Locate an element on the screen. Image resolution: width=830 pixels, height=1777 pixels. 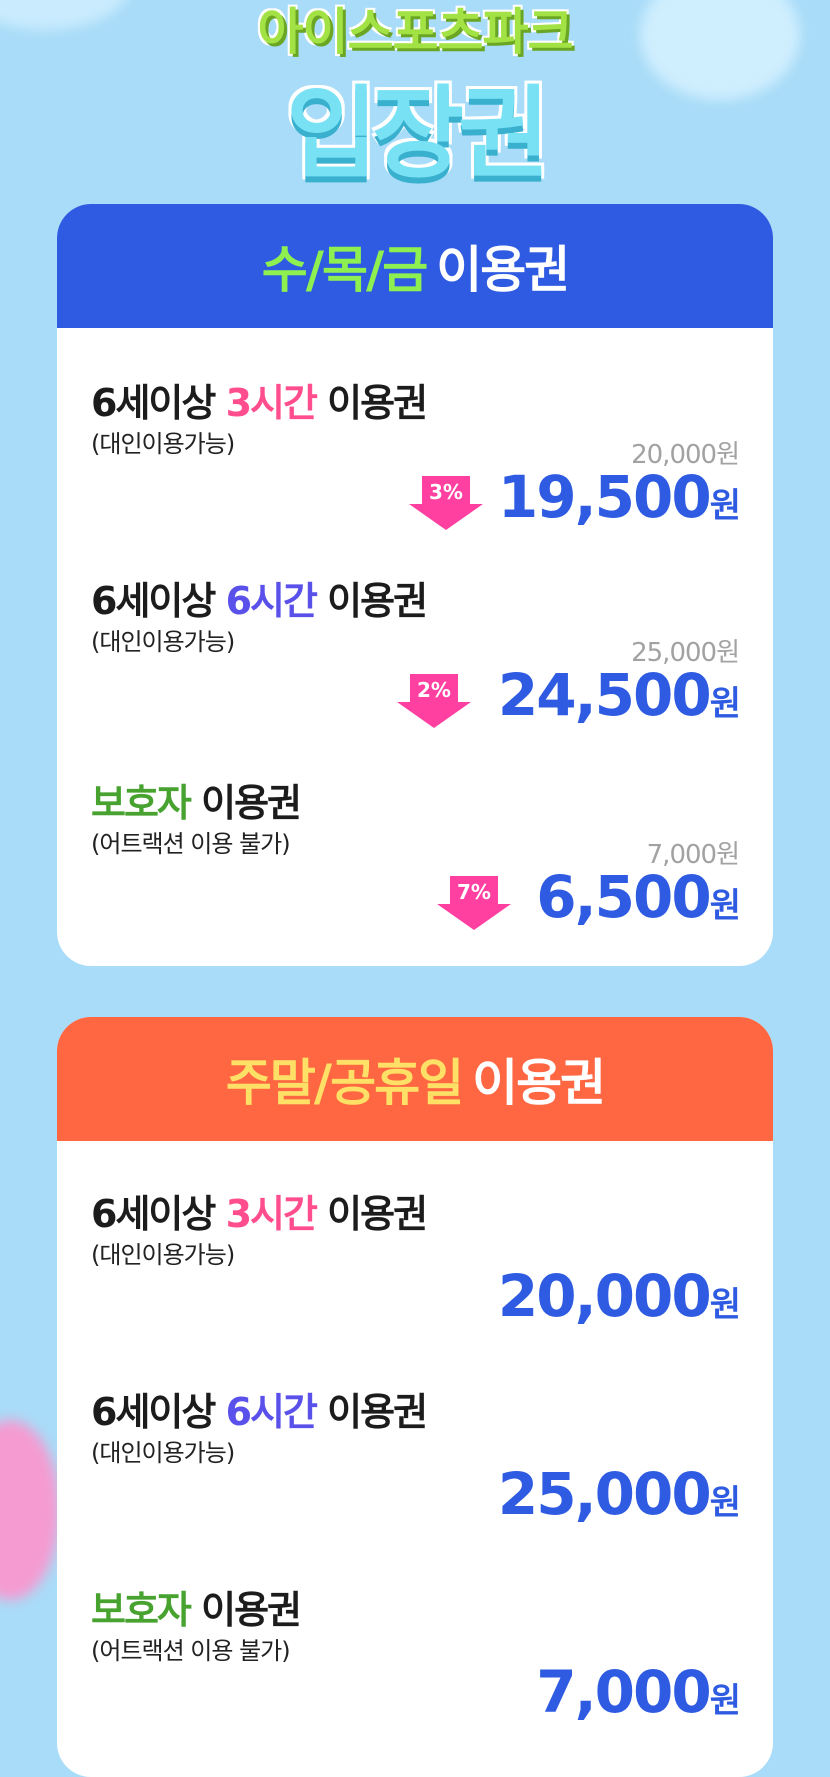
ticket-item-guardian: 보호자 이용권 (어트랙션 이용 불가) 7,000원 is located at coordinates (415, 1674).